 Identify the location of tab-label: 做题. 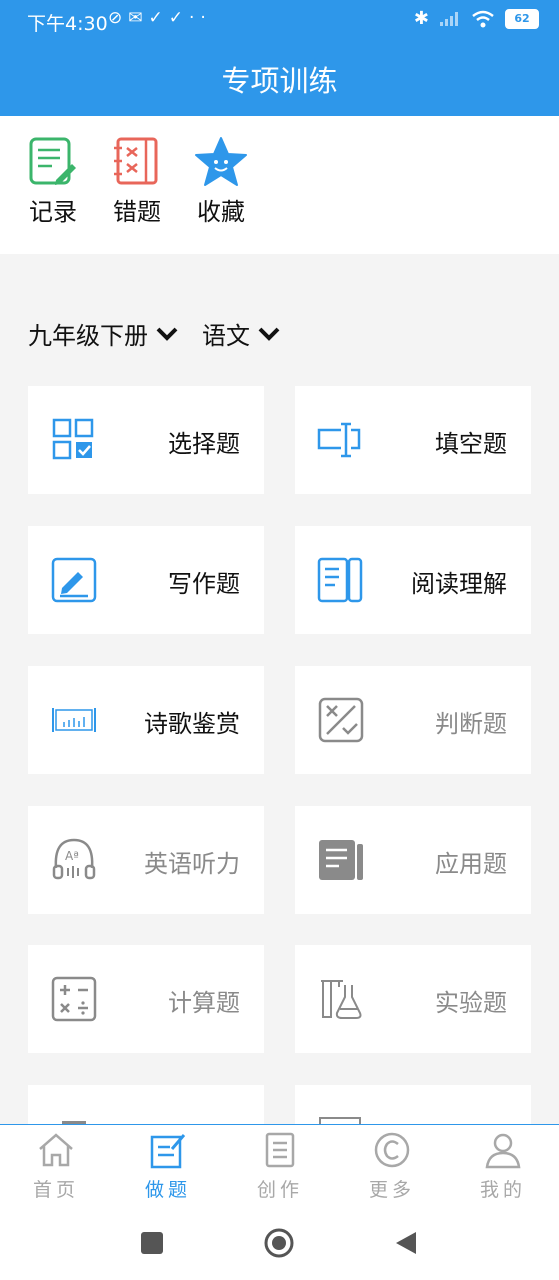
(167, 1190).